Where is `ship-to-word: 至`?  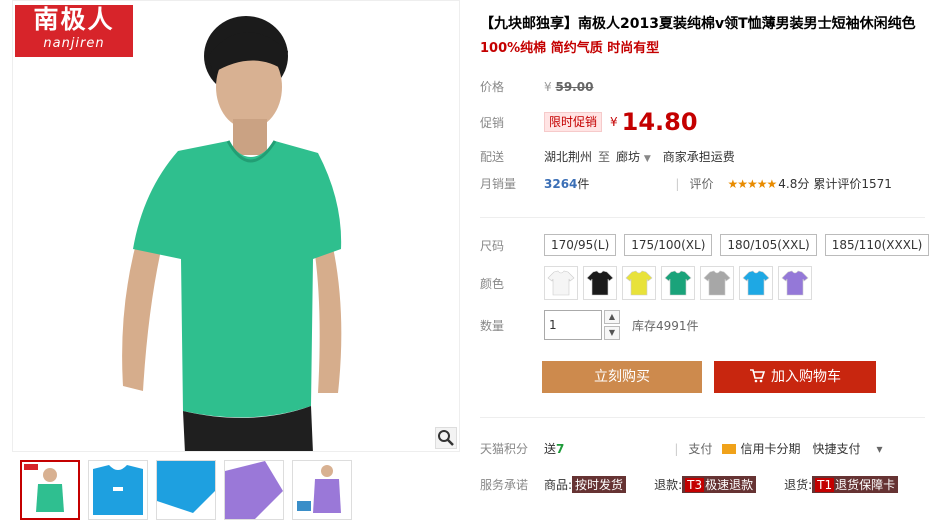
ship-to-word: 至 is located at coordinates (604, 157).